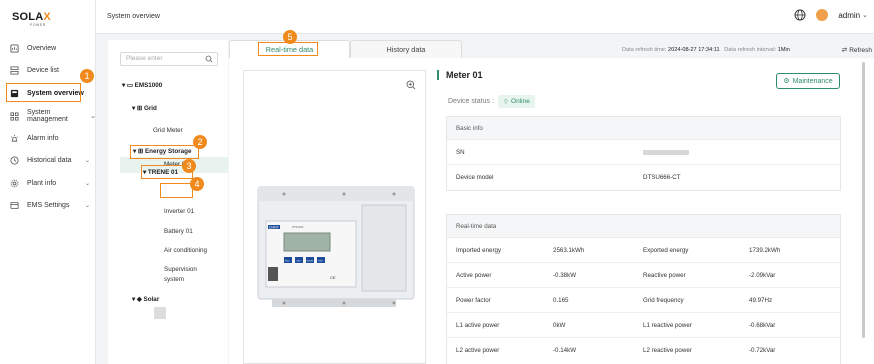 This screenshot has width=874, height=364. What do you see at coordinates (151, 299) in the screenshot?
I see `tree-node-label: Solar` at bounding box center [151, 299].